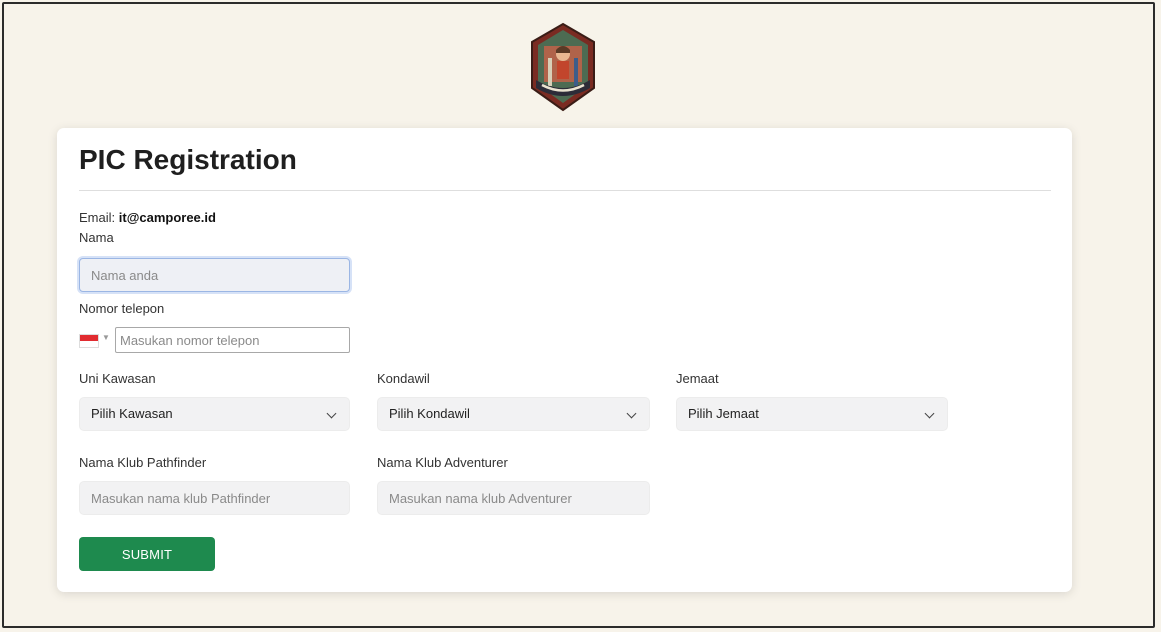  Describe the element at coordinates (232, 340) in the screenshot. I see `phone-input` at that location.